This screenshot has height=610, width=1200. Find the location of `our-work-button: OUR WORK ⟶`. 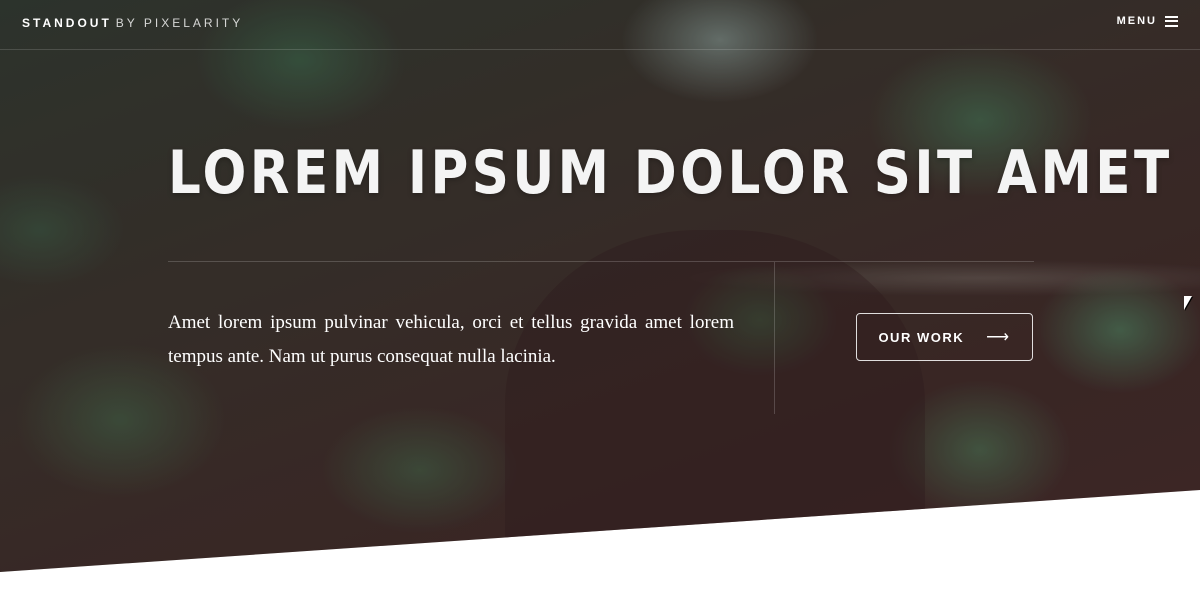

our-work-button: OUR WORK ⟶ is located at coordinates (944, 337).